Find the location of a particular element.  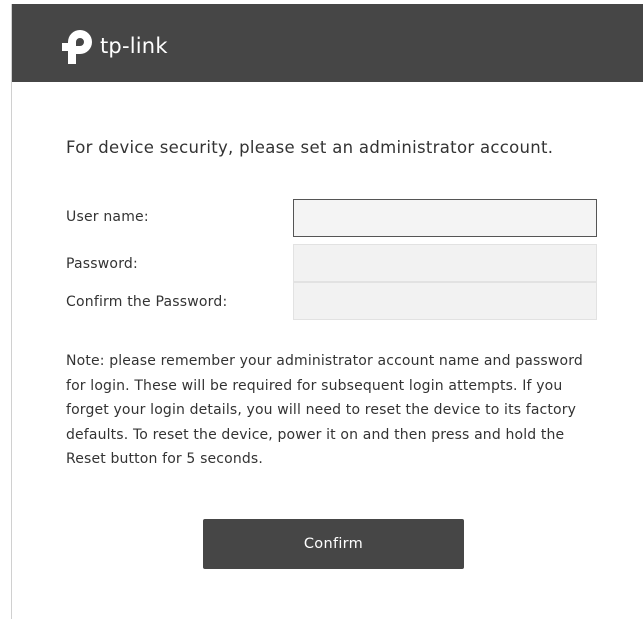

confirm-button: Confirm is located at coordinates (333, 544).